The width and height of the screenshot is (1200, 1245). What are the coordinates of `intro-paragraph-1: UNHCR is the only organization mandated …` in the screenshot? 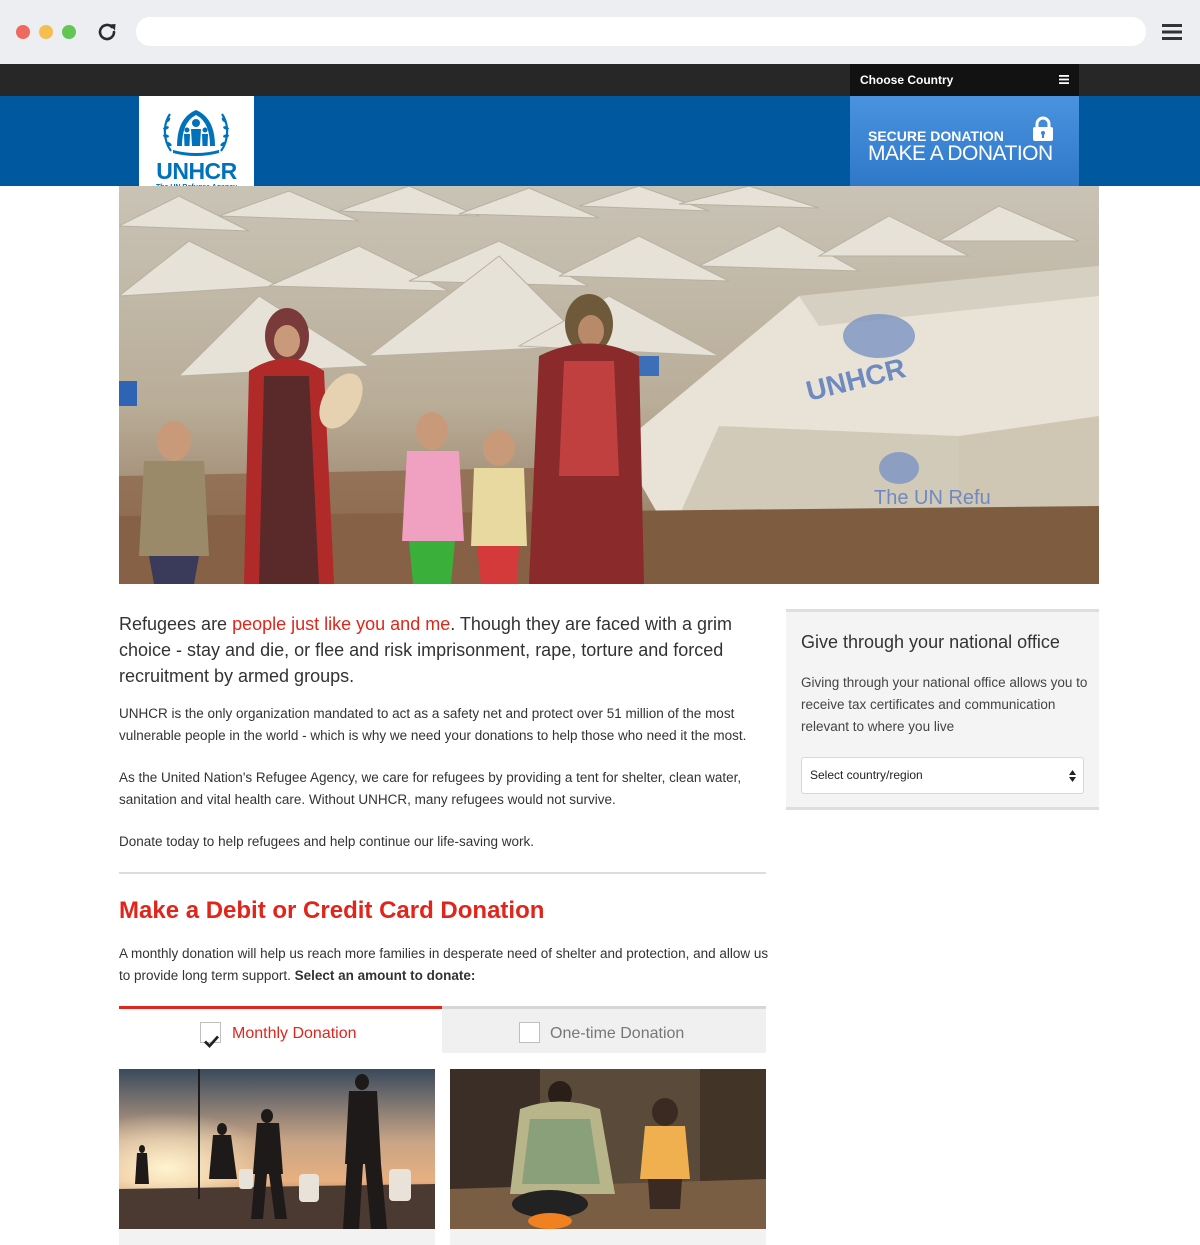 It's located at (433, 724).